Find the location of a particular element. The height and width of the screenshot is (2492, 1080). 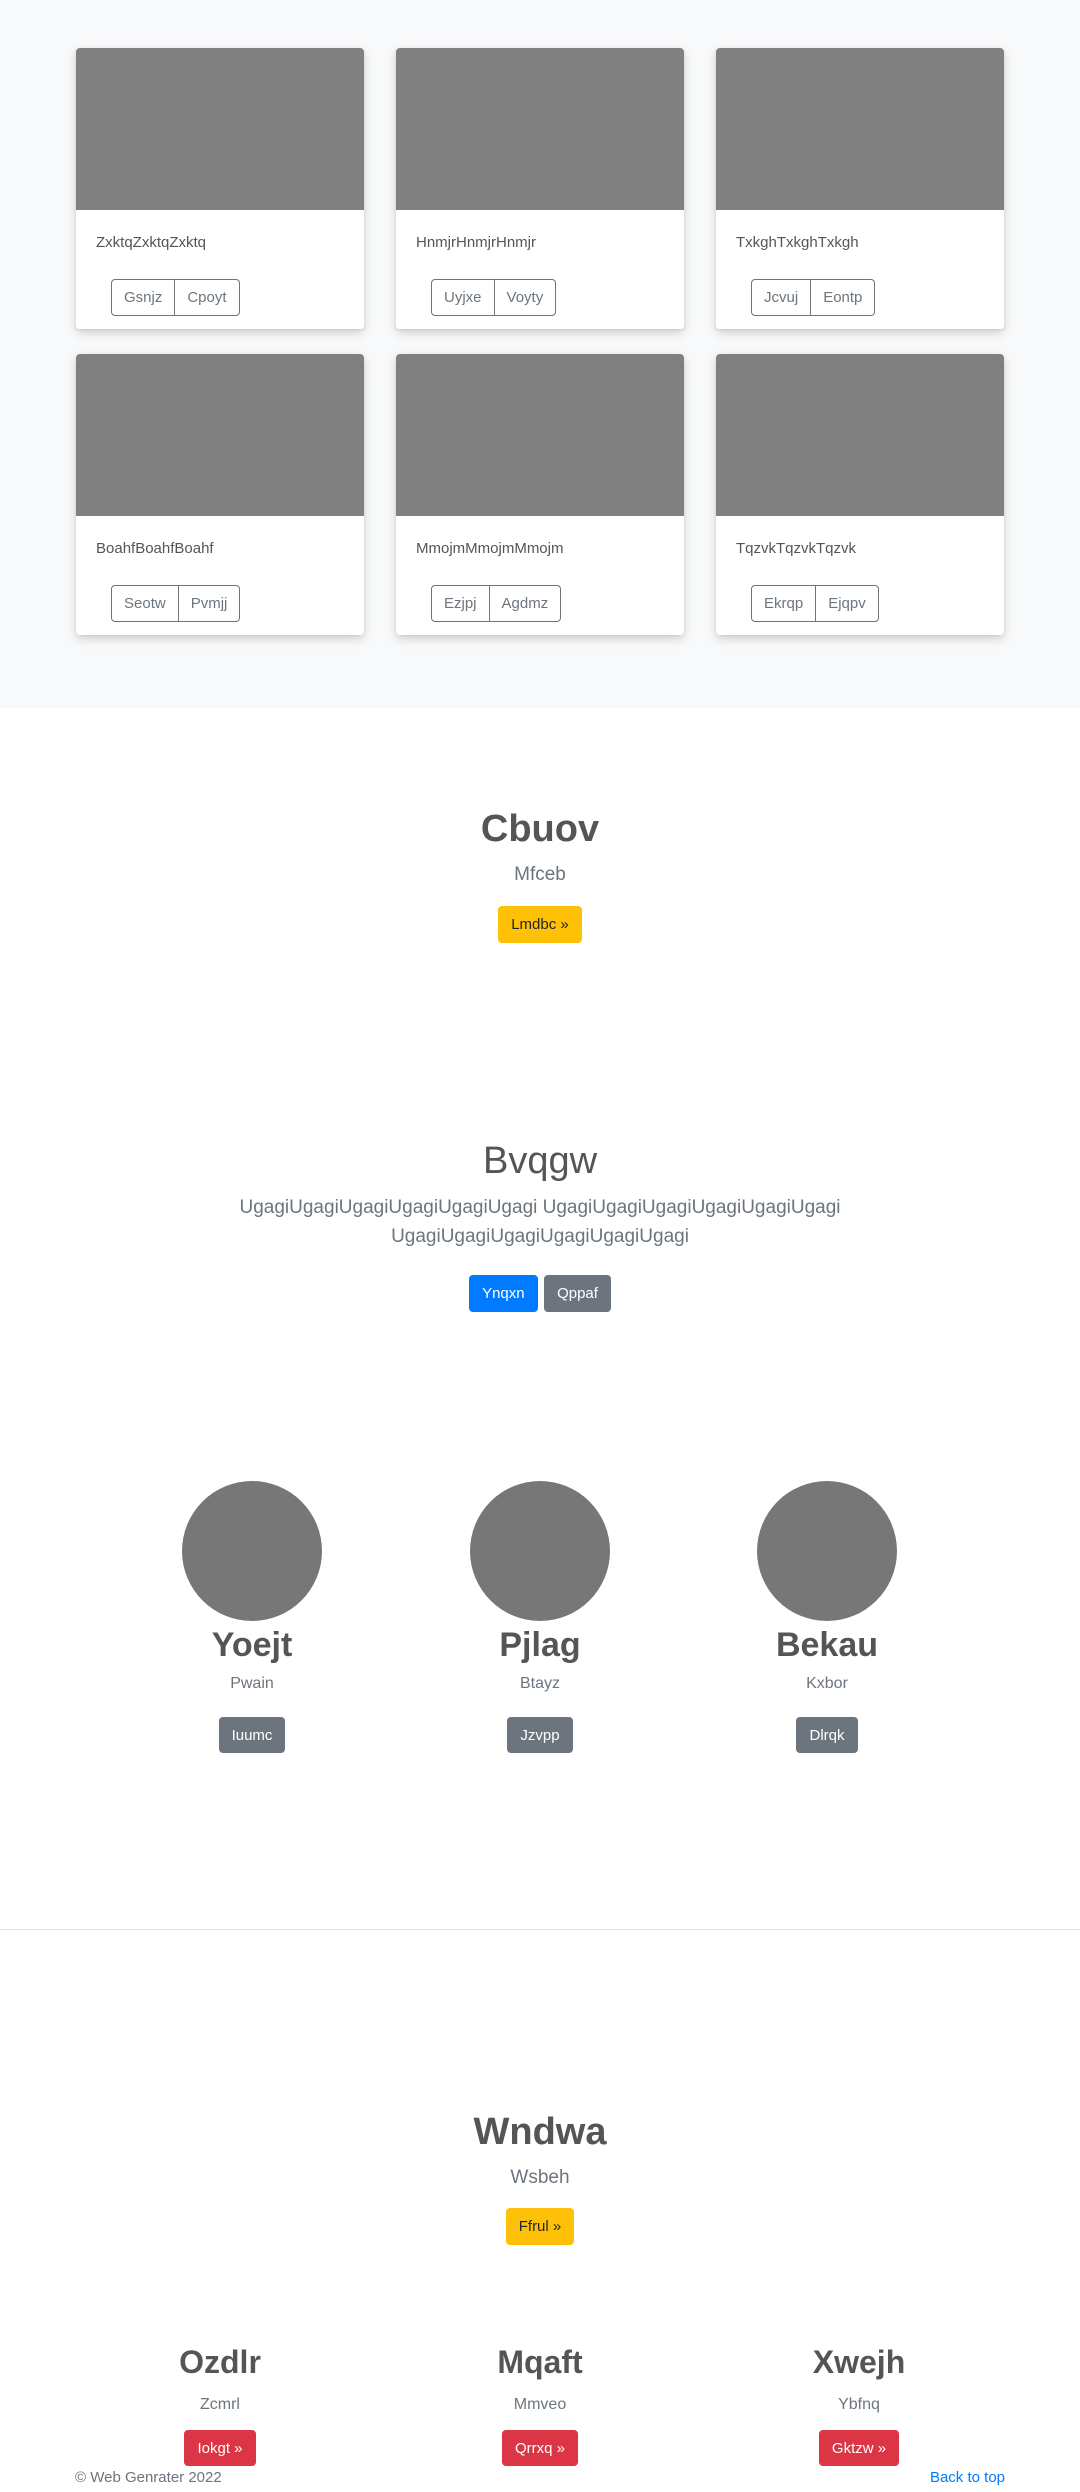

team-member-role: Kxbor is located at coordinates (827, 1683).